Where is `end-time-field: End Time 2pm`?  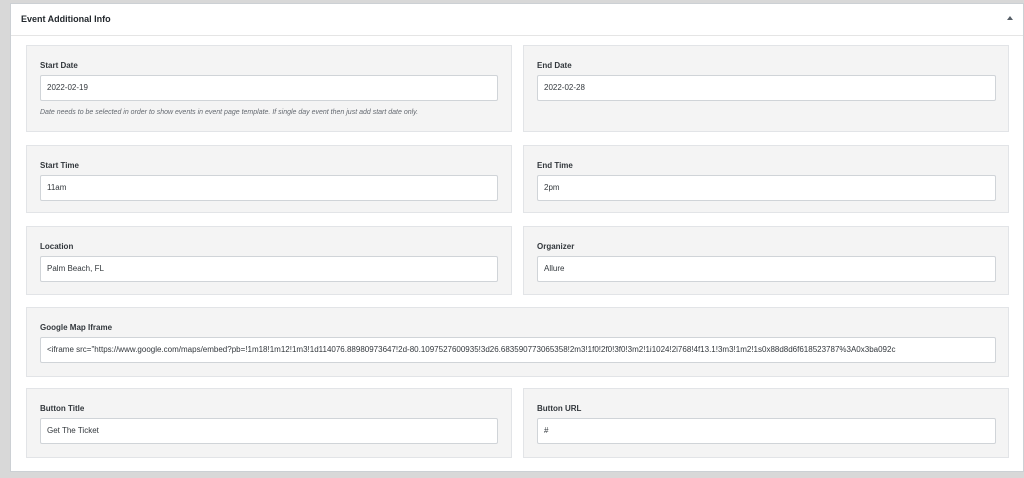
end-time-field: End Time 2pm is located at coordinates (766, 179).